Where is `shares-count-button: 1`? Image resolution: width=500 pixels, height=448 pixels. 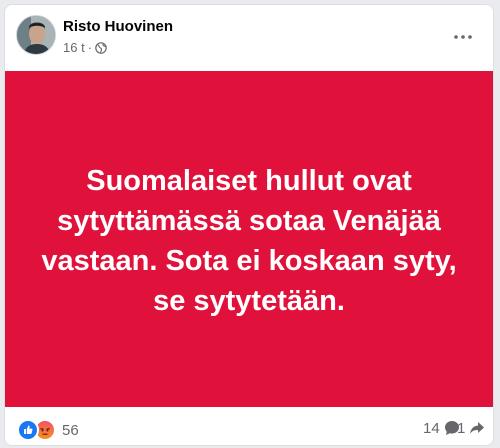
shares-count-button: 1 is located at coordinates (471, 428).